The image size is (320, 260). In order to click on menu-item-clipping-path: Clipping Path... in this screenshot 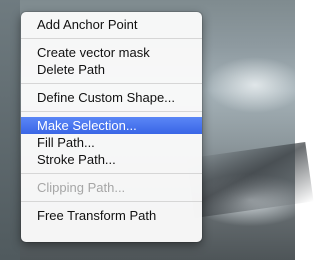, I will do `click(81, 187)`.